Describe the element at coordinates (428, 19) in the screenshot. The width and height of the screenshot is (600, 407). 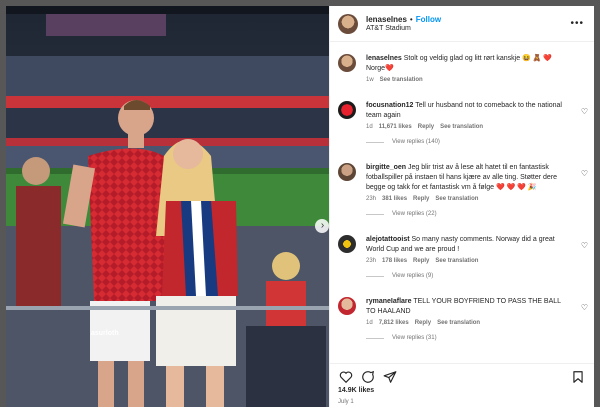
I see `follow-button: Follow` at that location.